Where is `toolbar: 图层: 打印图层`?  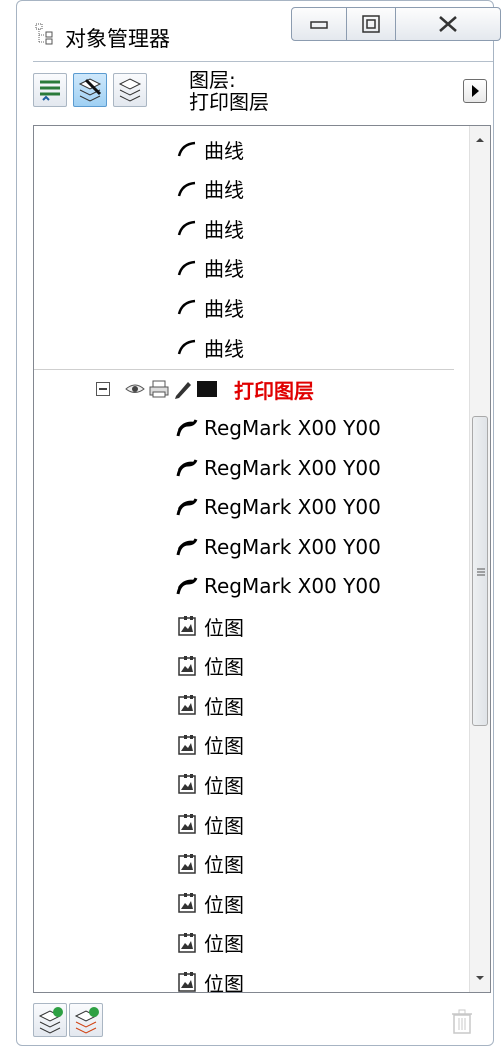 toolbar: 图层: 打印图层 is located at coordinates (255, 95).